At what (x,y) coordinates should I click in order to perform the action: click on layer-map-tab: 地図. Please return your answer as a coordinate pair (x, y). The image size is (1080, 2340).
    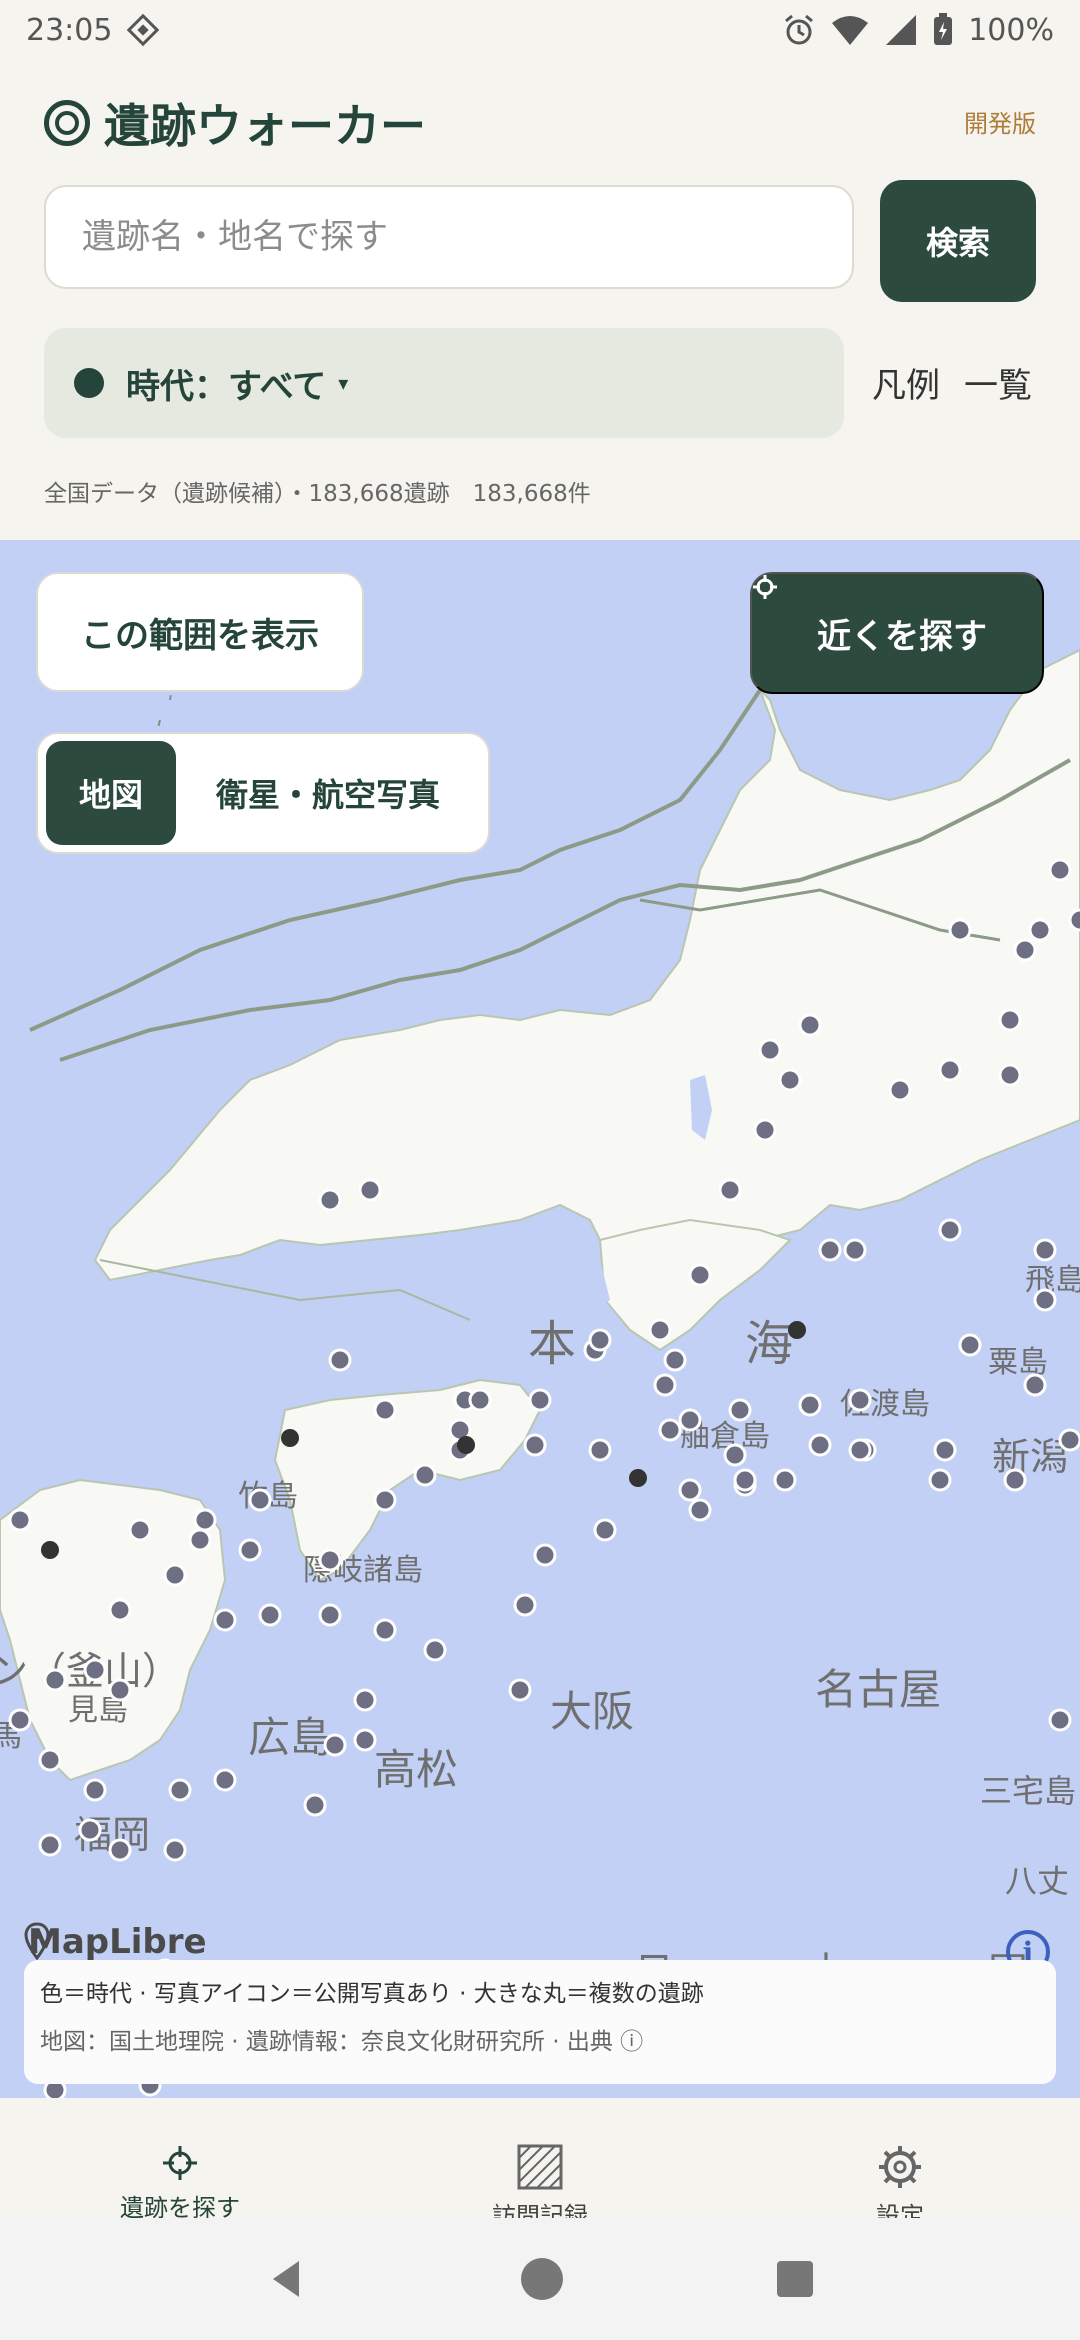
    Looking at the image, I should click on (111, 793).